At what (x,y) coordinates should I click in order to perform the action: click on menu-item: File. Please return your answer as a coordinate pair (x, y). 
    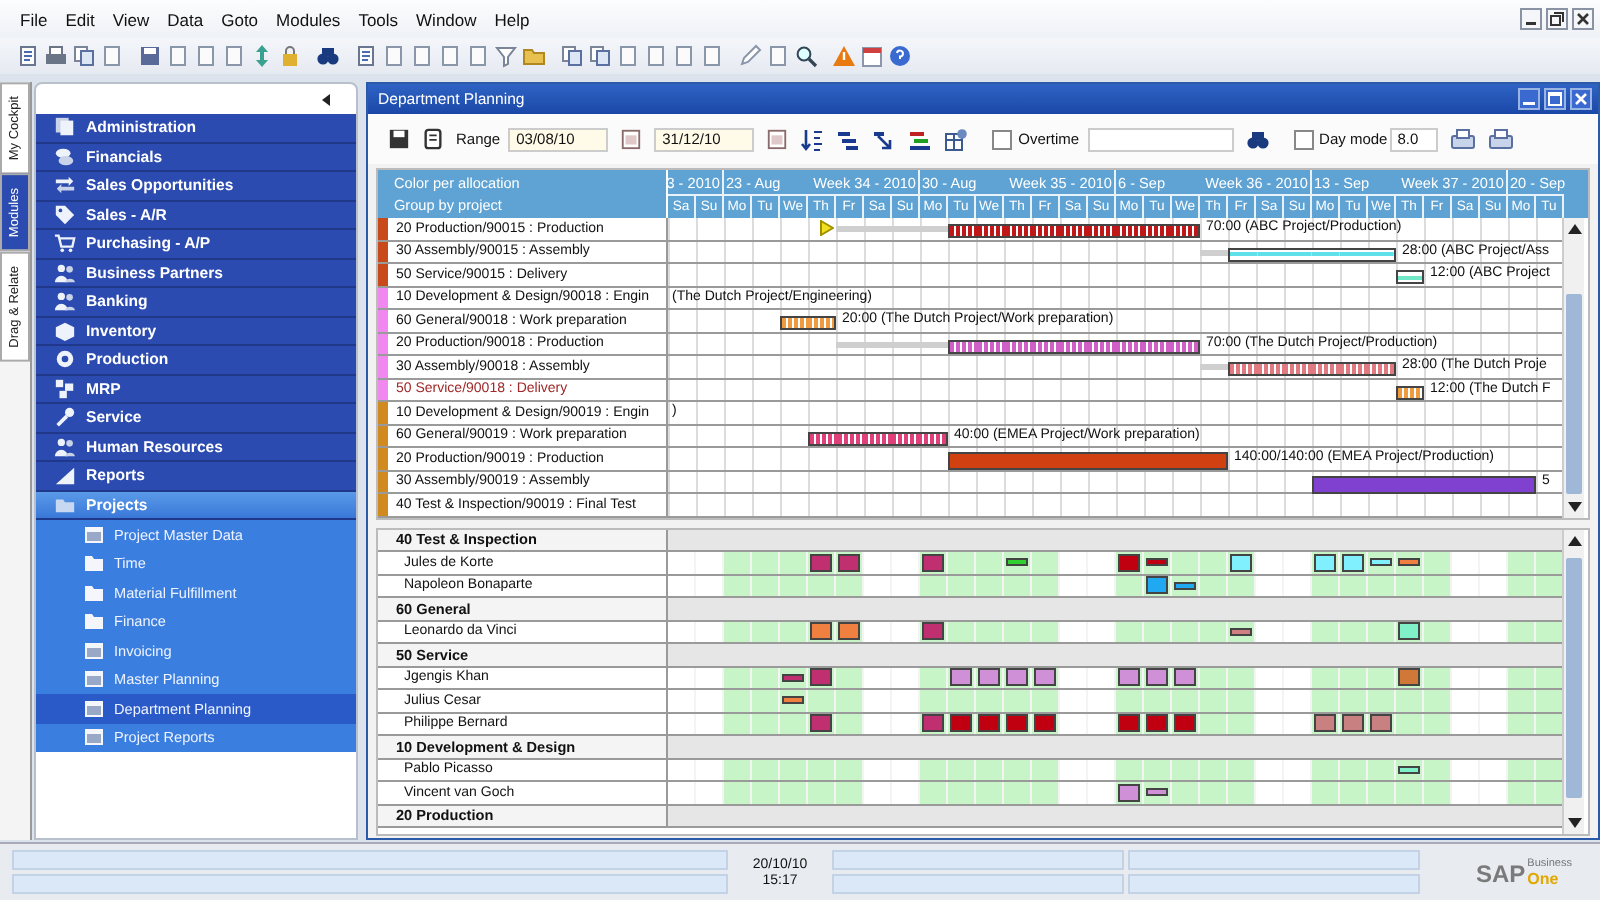
    Looking at the image, I should click on (34, 19).